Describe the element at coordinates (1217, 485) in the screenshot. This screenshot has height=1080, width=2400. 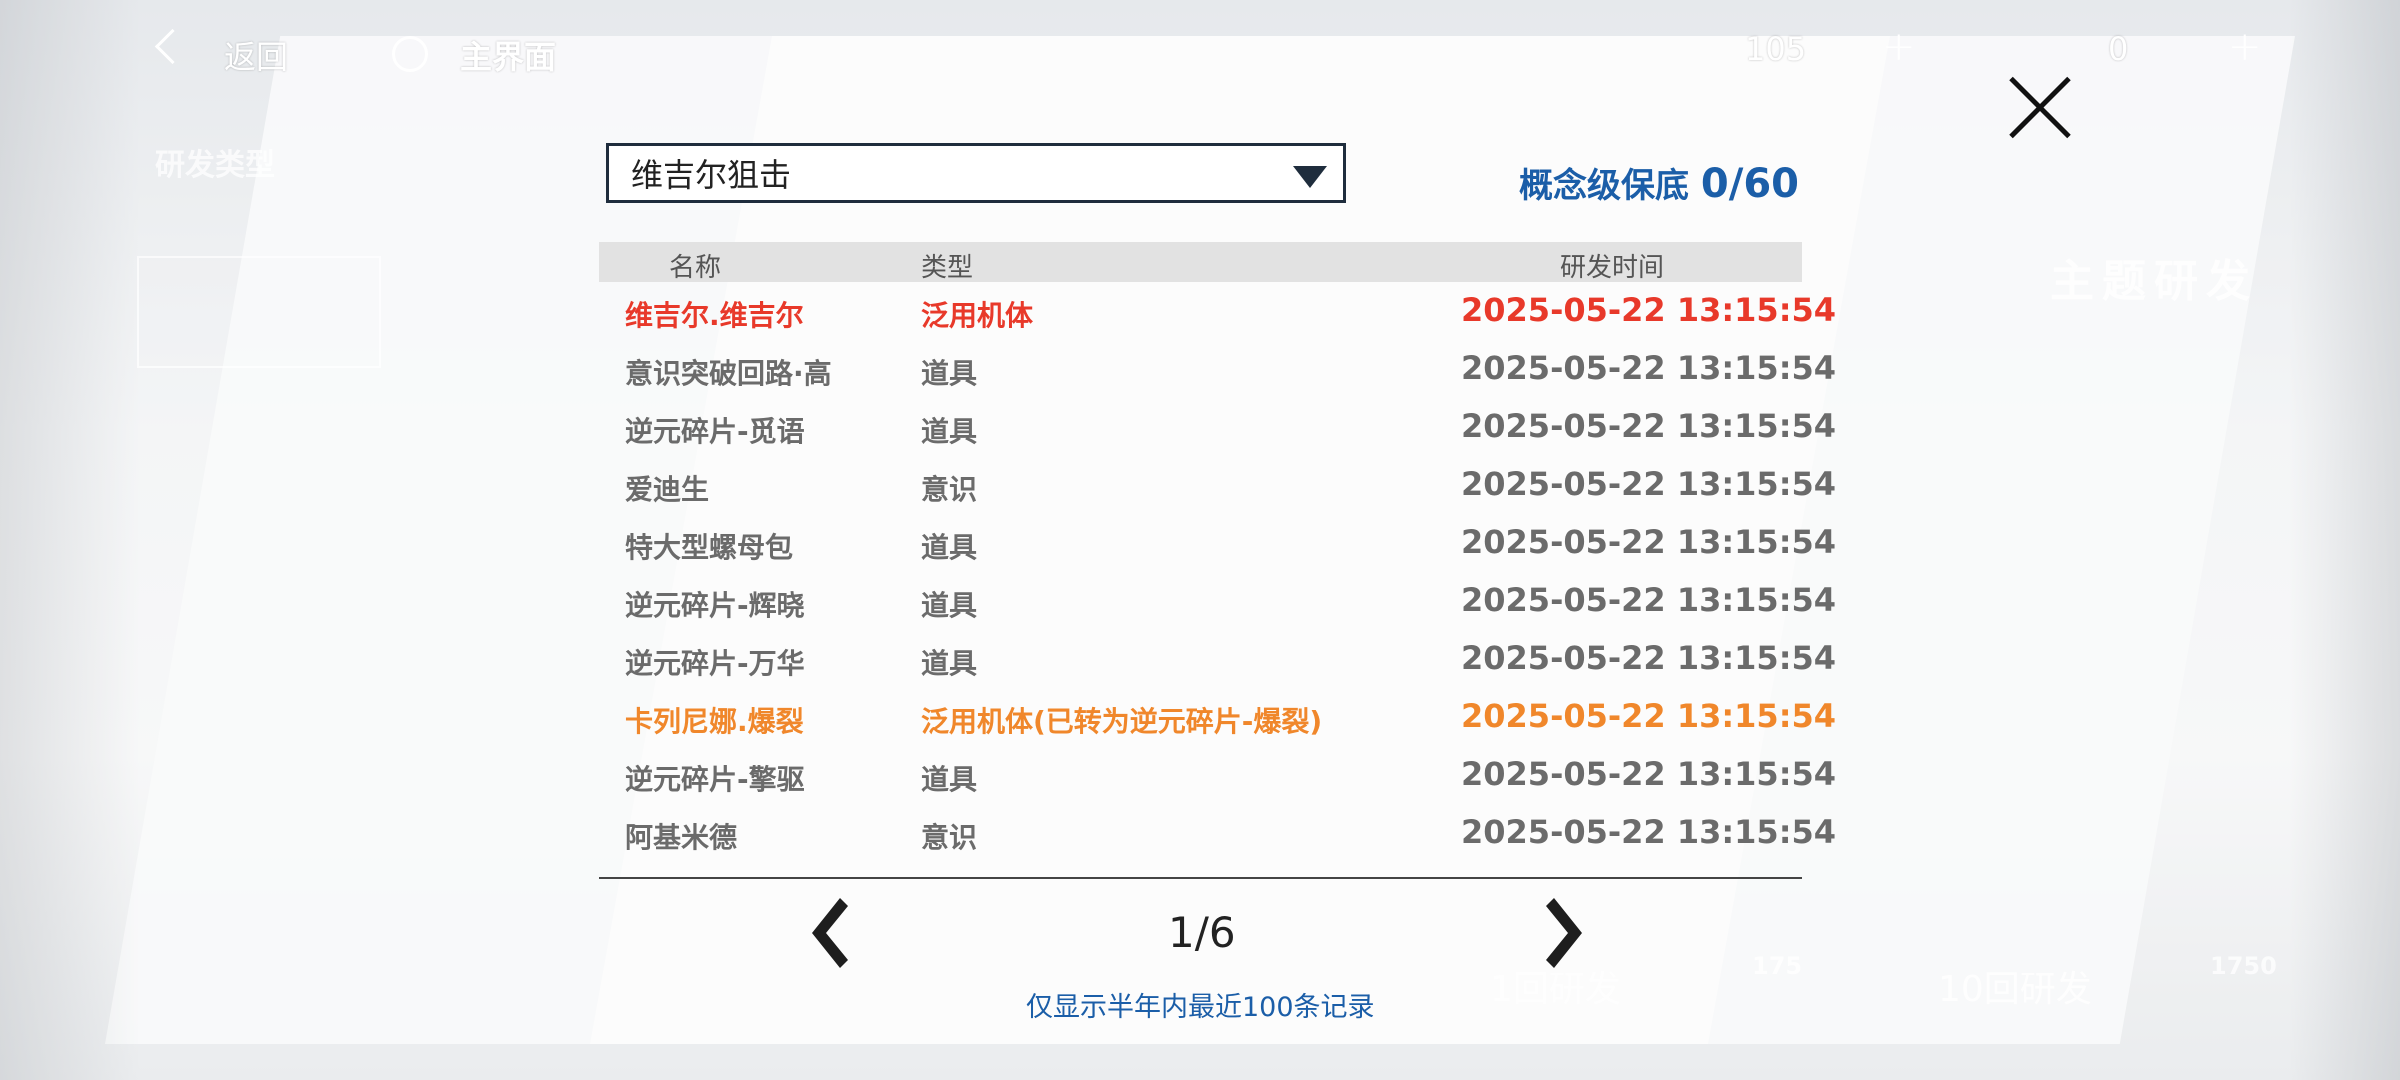
I see `table-row: 爱迪生 意识 2025-05-22 13:15:54` at that location.